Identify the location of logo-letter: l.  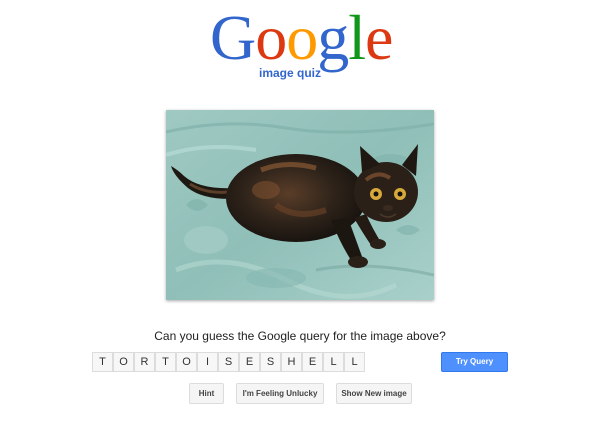
(357, 37).